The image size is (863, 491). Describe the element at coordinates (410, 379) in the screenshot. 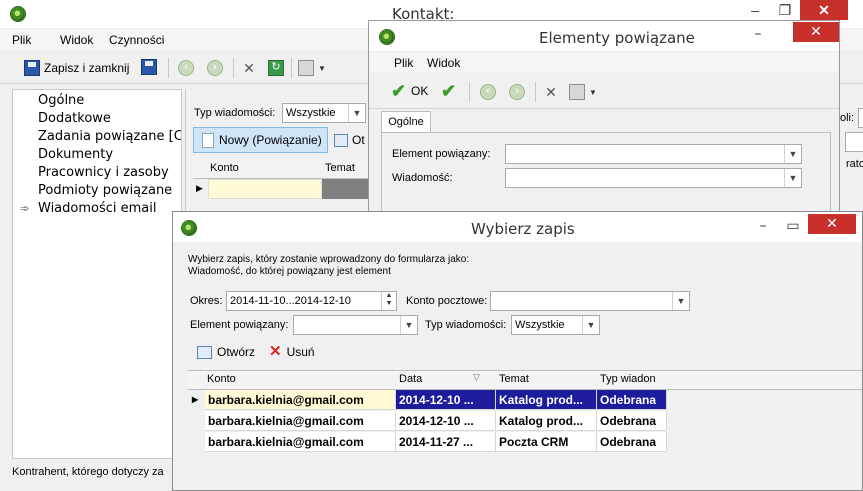

I see `column-data: Data` at that location.